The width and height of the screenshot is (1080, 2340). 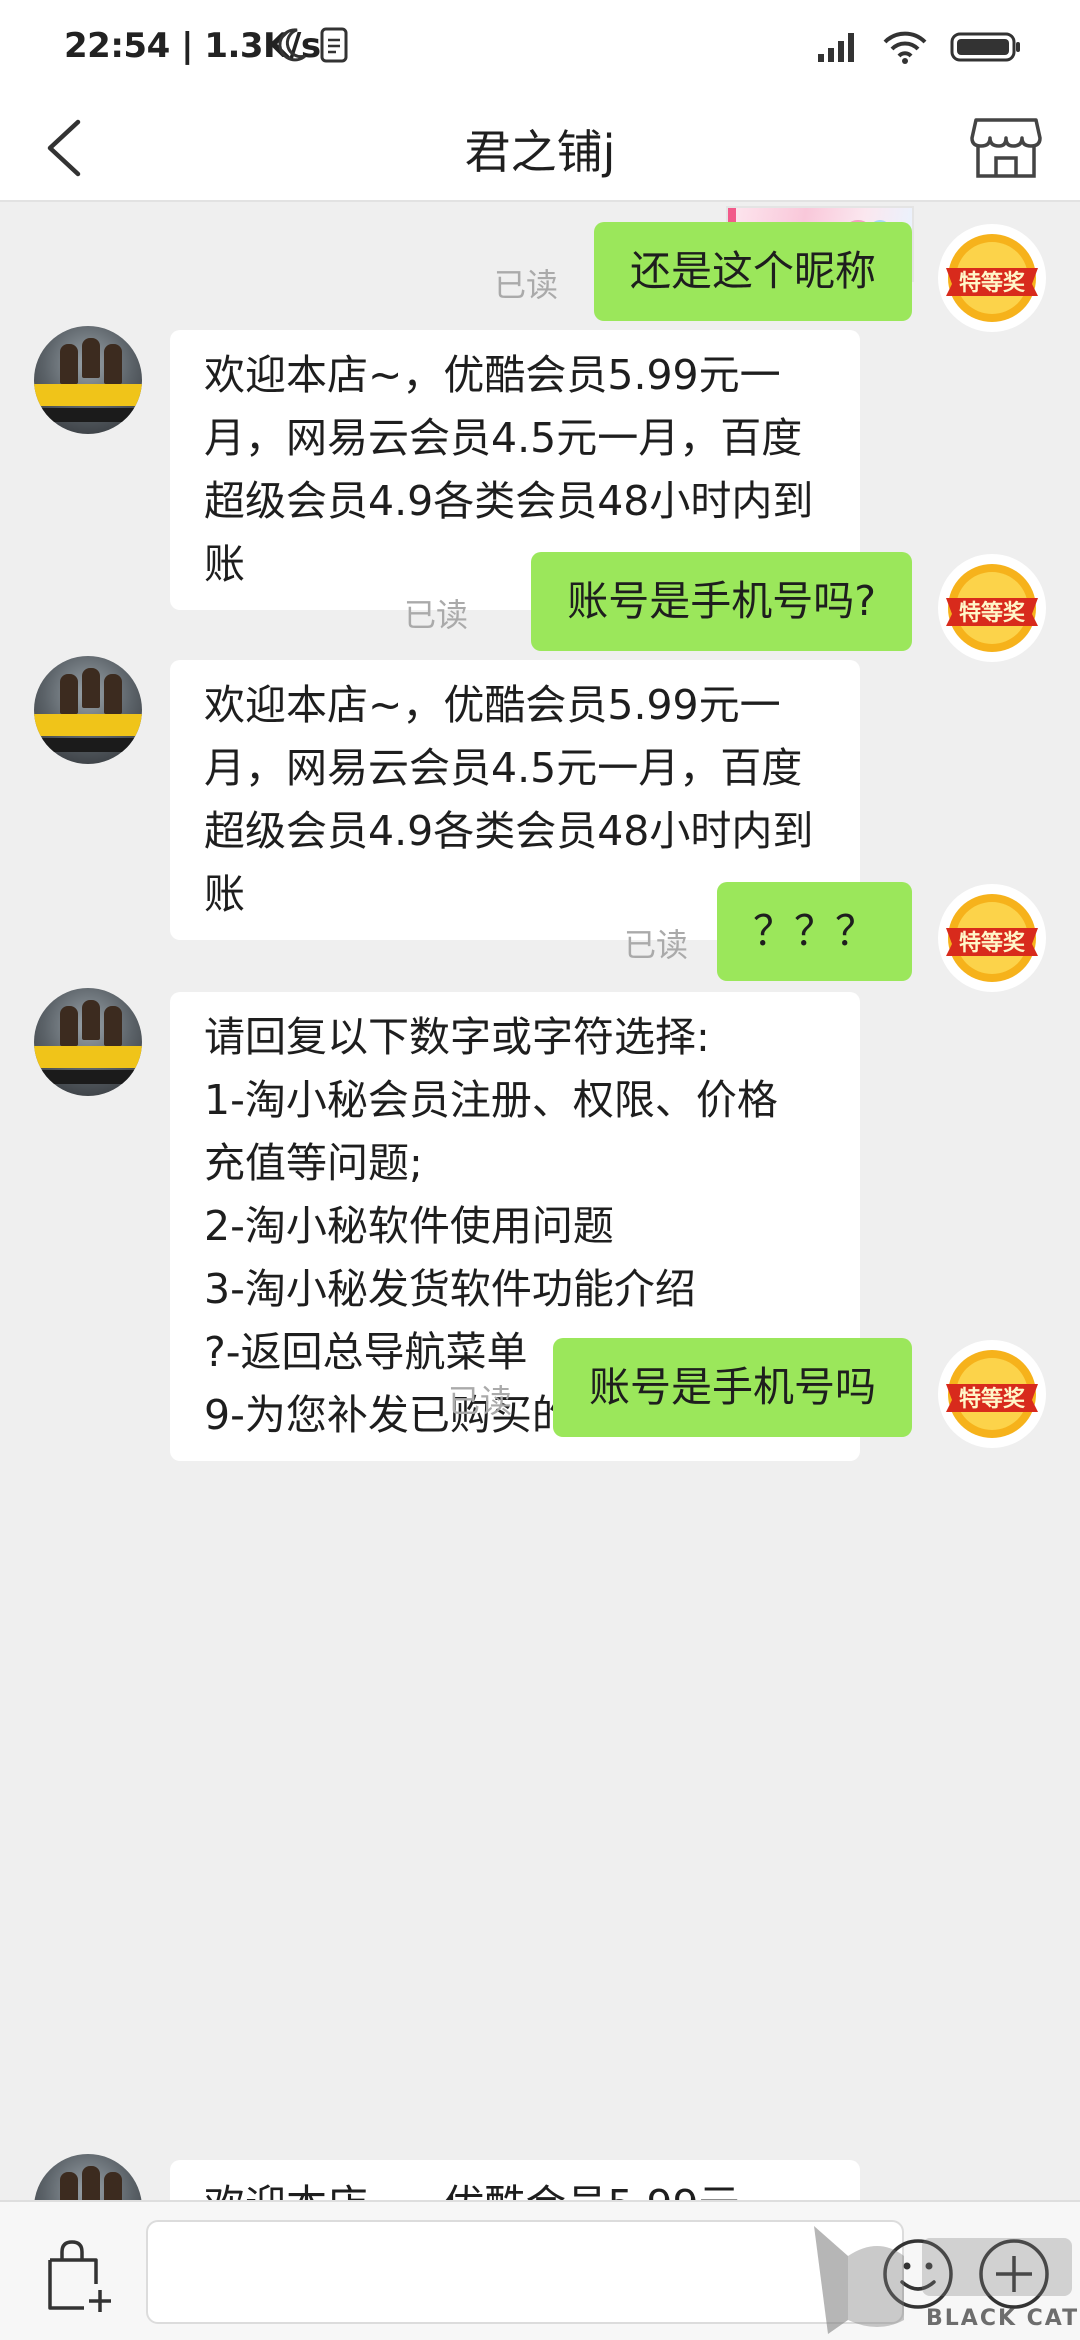 I want to click on outgoing-message-bubble: 还是这个昵称, so click(x=753, y=271).